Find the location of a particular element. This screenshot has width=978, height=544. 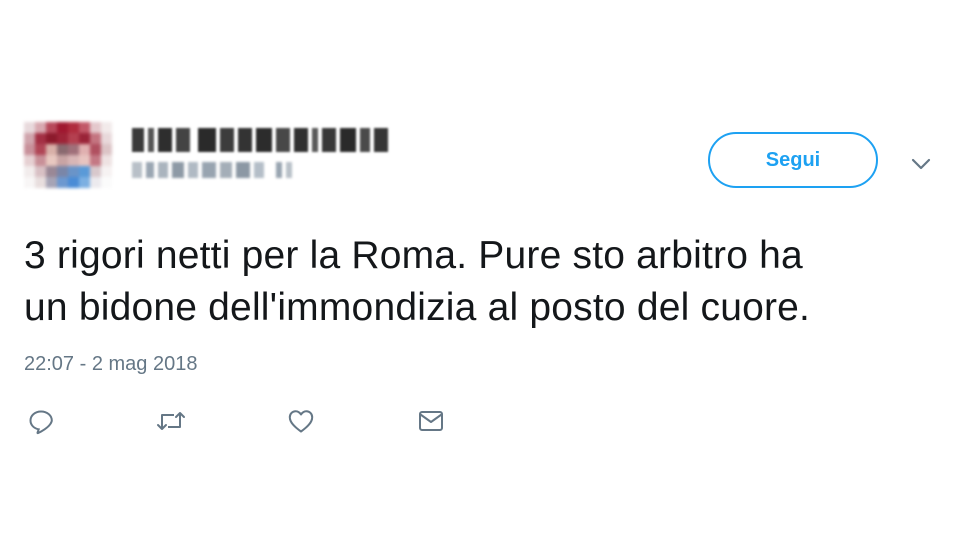

retweet-icon is located at coordinates (171, 421).